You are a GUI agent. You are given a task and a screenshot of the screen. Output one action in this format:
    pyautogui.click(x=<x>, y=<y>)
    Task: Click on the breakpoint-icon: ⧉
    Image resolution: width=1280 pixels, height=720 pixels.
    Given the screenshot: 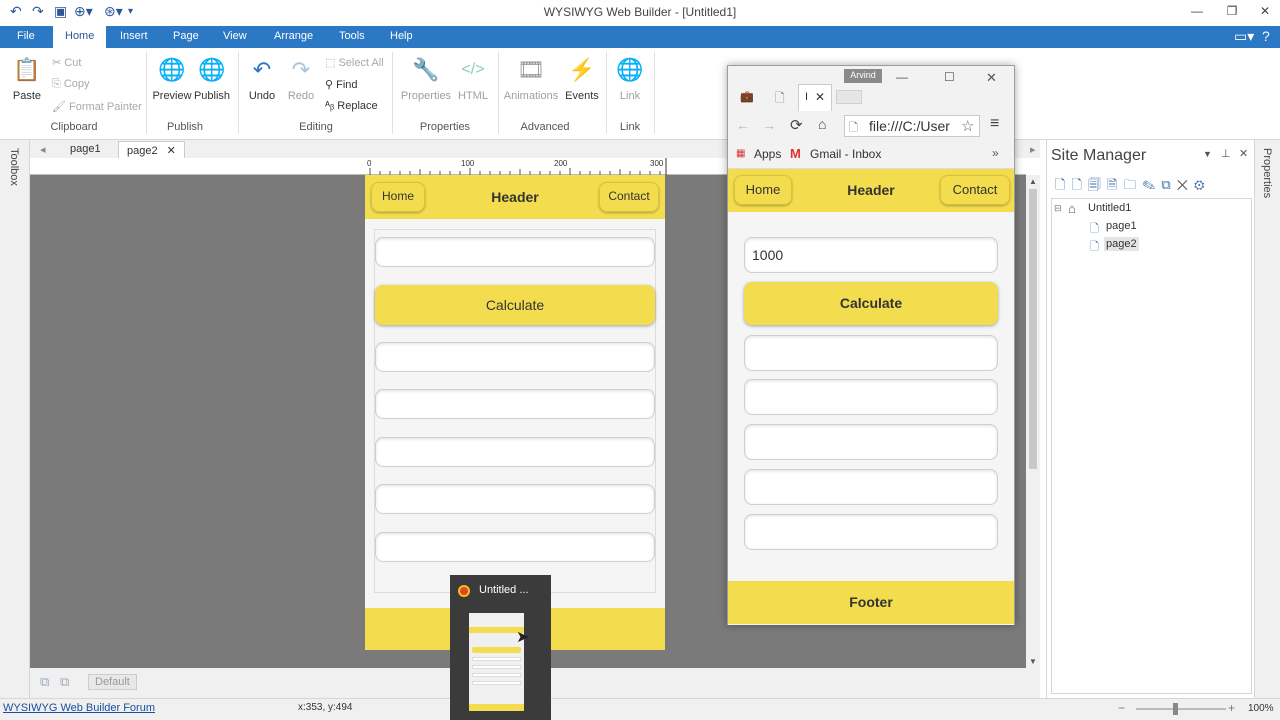 What is the action you would take?
    pyautogui.click(x=64, y=682)
    